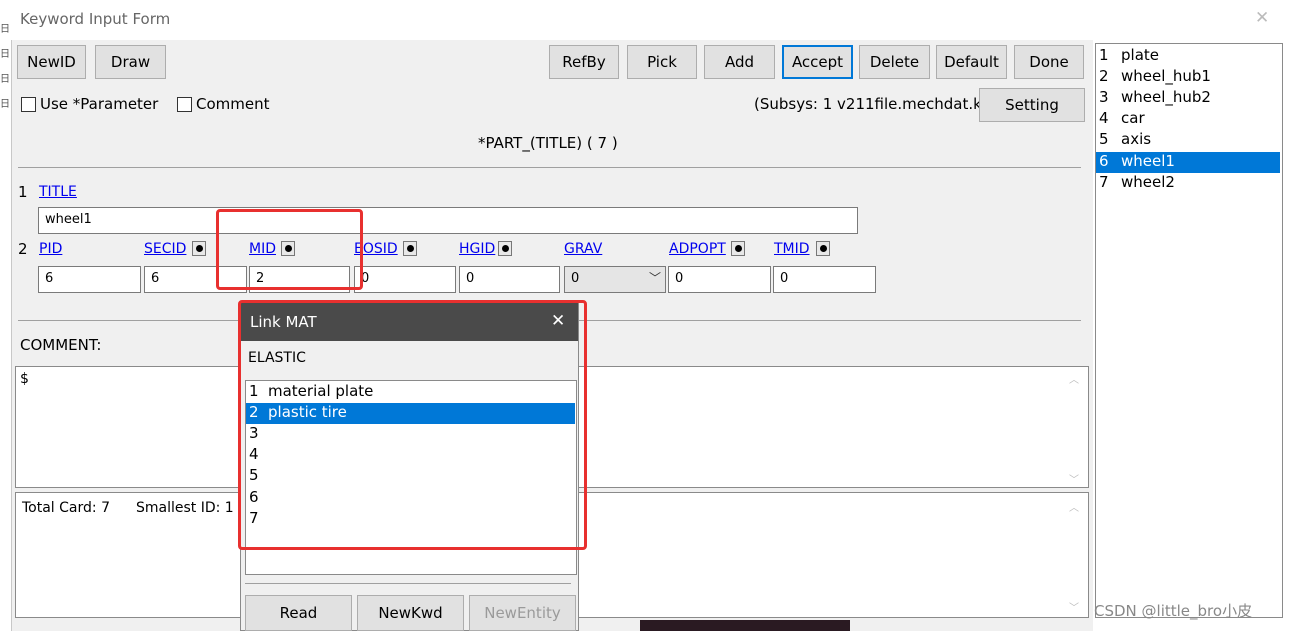 The image size is (1295, 631). I want to click on hgid-link-dot-icon, so click(505, 248).